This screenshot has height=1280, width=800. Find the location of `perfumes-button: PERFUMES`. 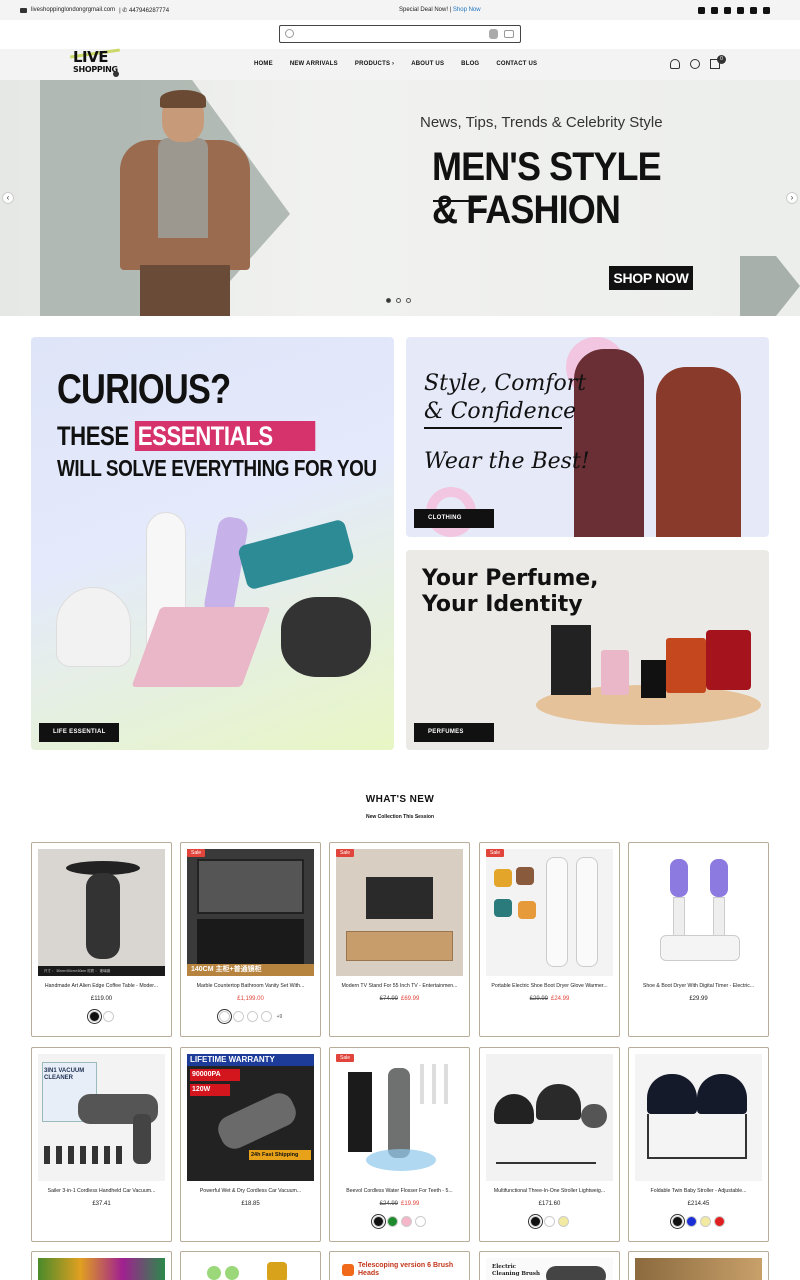

perfumes-button: PERFUMES is located at coordinates (454, 732).